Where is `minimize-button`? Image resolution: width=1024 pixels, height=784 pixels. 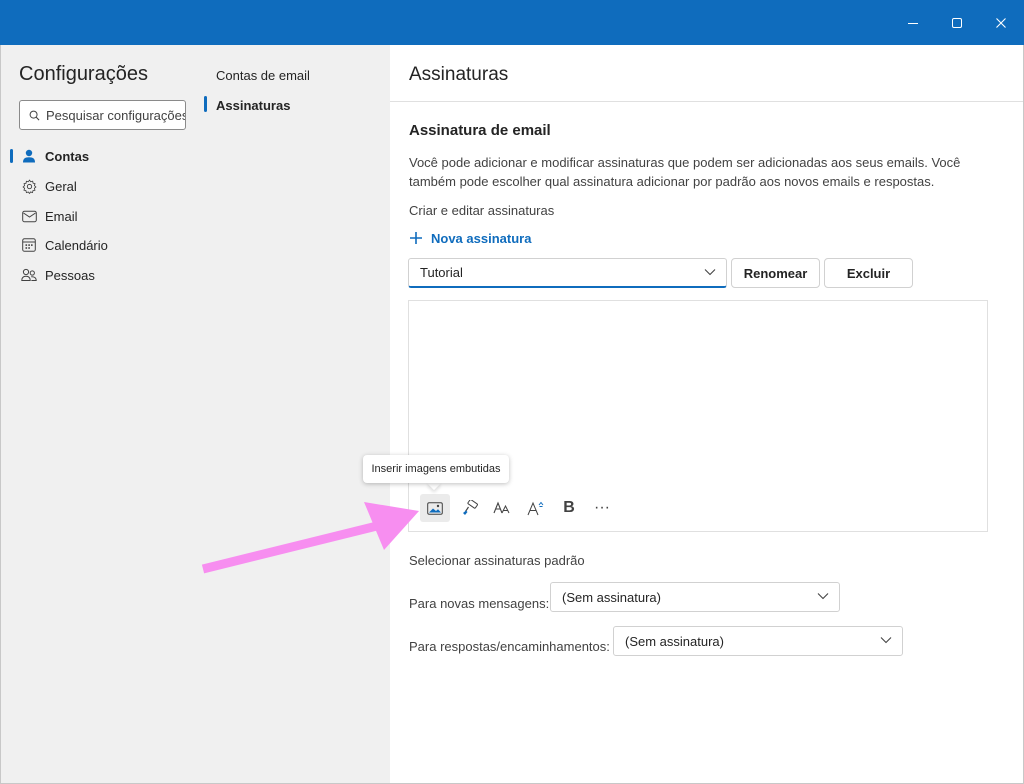
minimize-button is located at coordinates (913, 23).